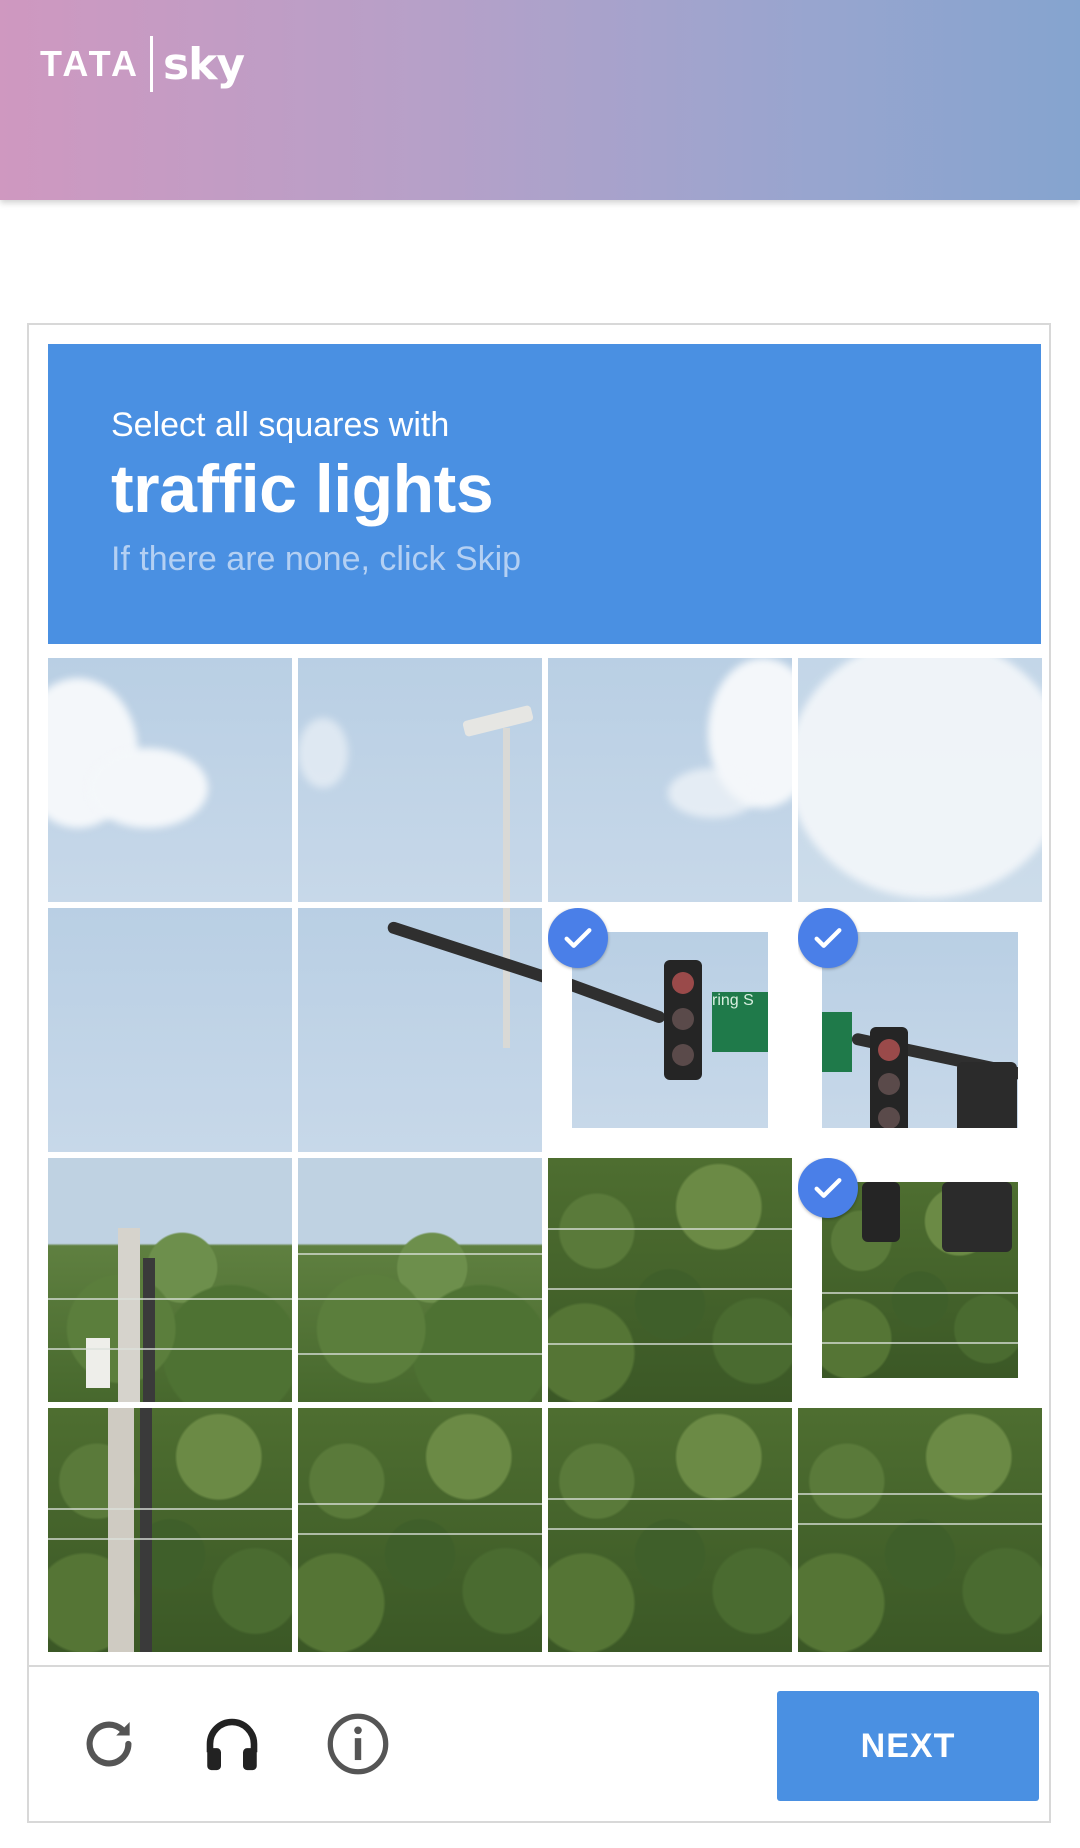 The image size is (1080, 1848). I want to click on grid-tile-r1c1, so click(170, 780).